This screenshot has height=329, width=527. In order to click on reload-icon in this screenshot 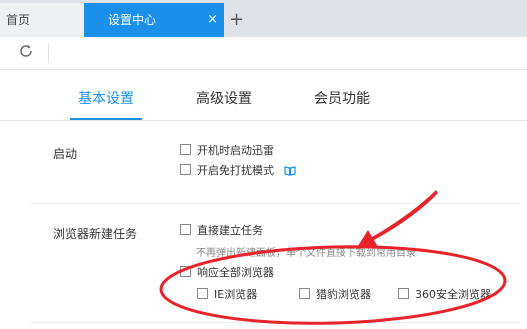, I will do `click(26, 53)`.